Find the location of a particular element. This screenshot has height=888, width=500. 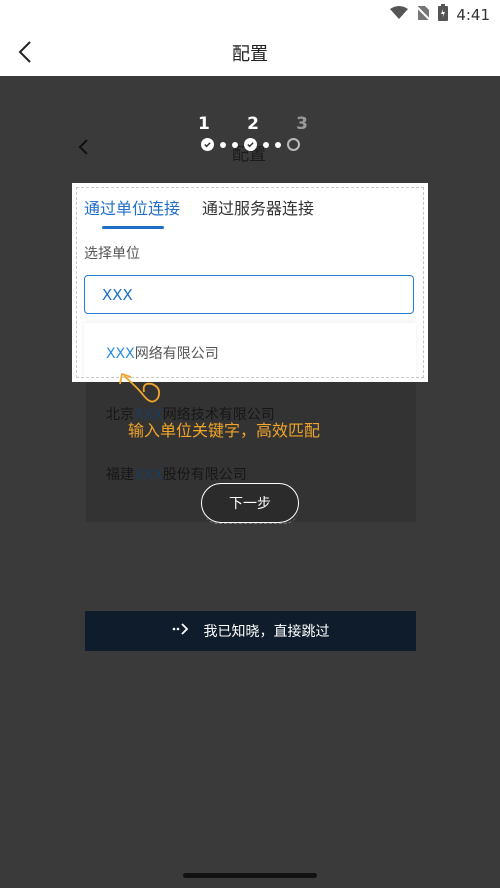

titlebar: 配置 is located at coordinates (250, 52).